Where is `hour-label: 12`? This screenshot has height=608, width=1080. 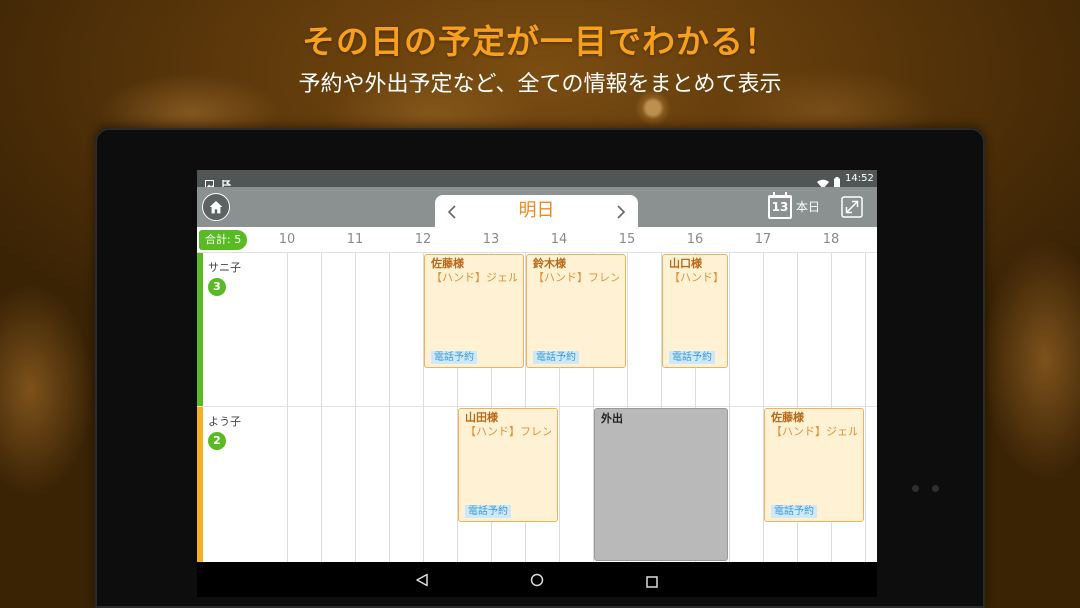 hour-label: 12 is located at coordinates (423, 239).